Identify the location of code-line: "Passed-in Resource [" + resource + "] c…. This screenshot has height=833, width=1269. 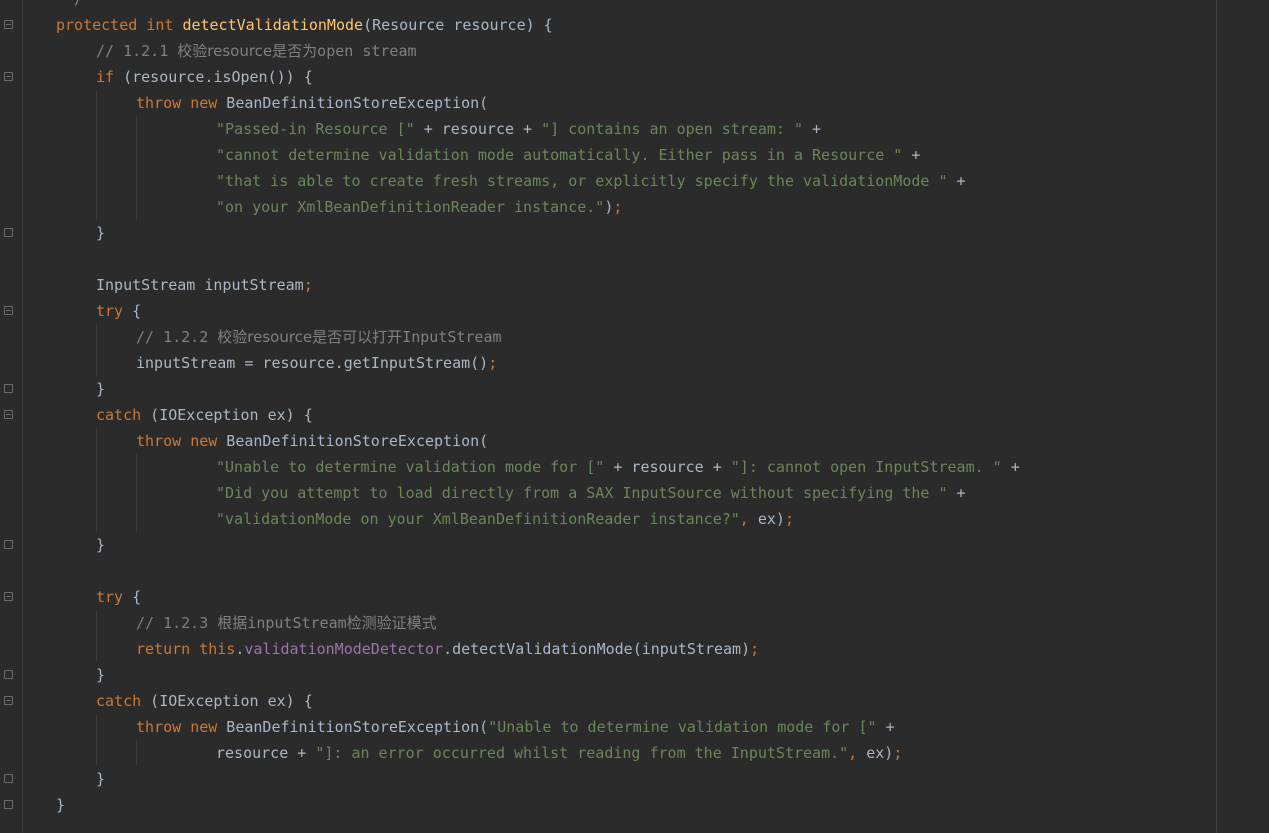
(538, 129).